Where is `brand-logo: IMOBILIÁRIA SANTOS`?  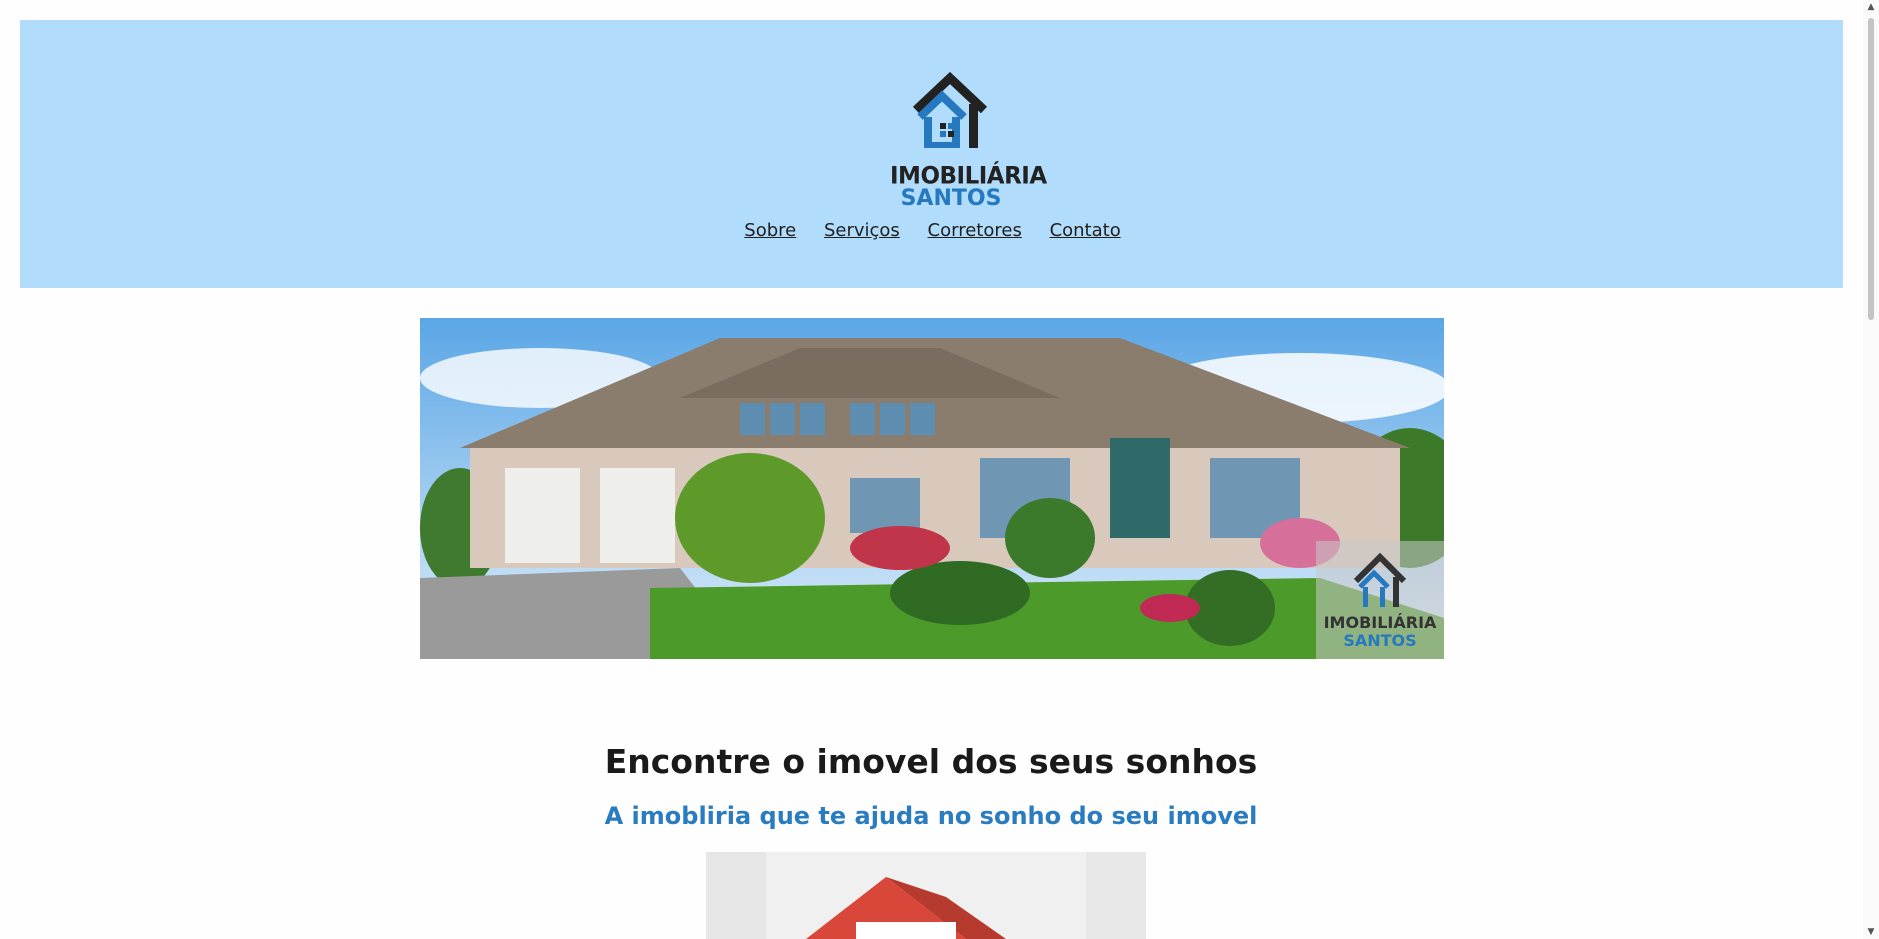 brand-logo: IMOBILIÁRIA SANTOS is located at coordinates (968, 136).